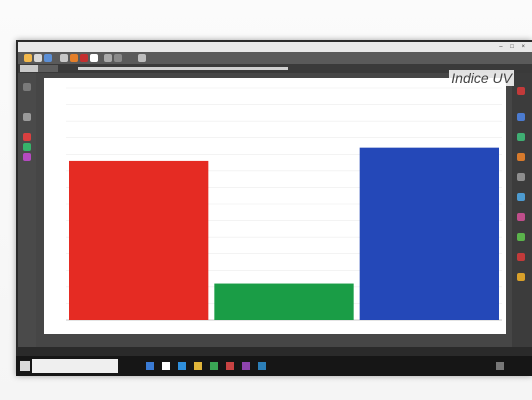  Describe the element at coordinates (64, 58) in the screenshot. I see `print-icon` at that location.